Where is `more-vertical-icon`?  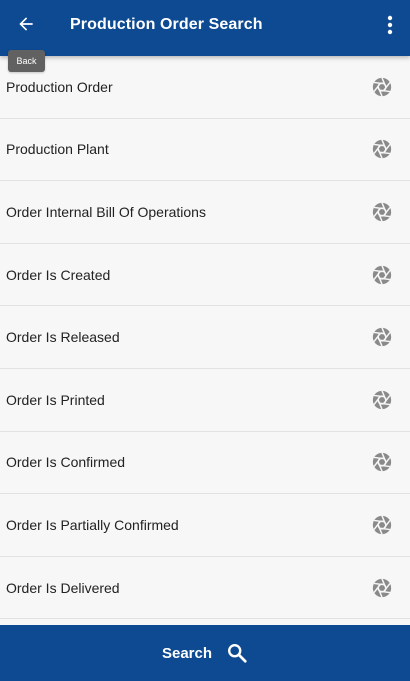
more-vertical-icon is located at coordinates (390, 25).